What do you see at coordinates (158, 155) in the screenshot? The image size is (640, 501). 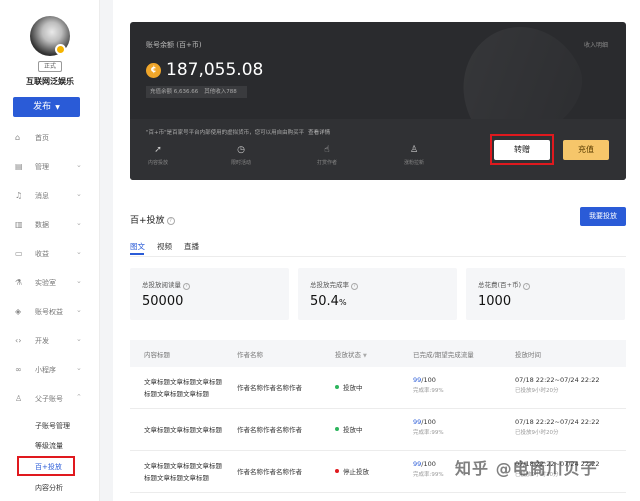 I see `perk-content-promo: ➚ 内容投放` at bounding box center [158, 155].